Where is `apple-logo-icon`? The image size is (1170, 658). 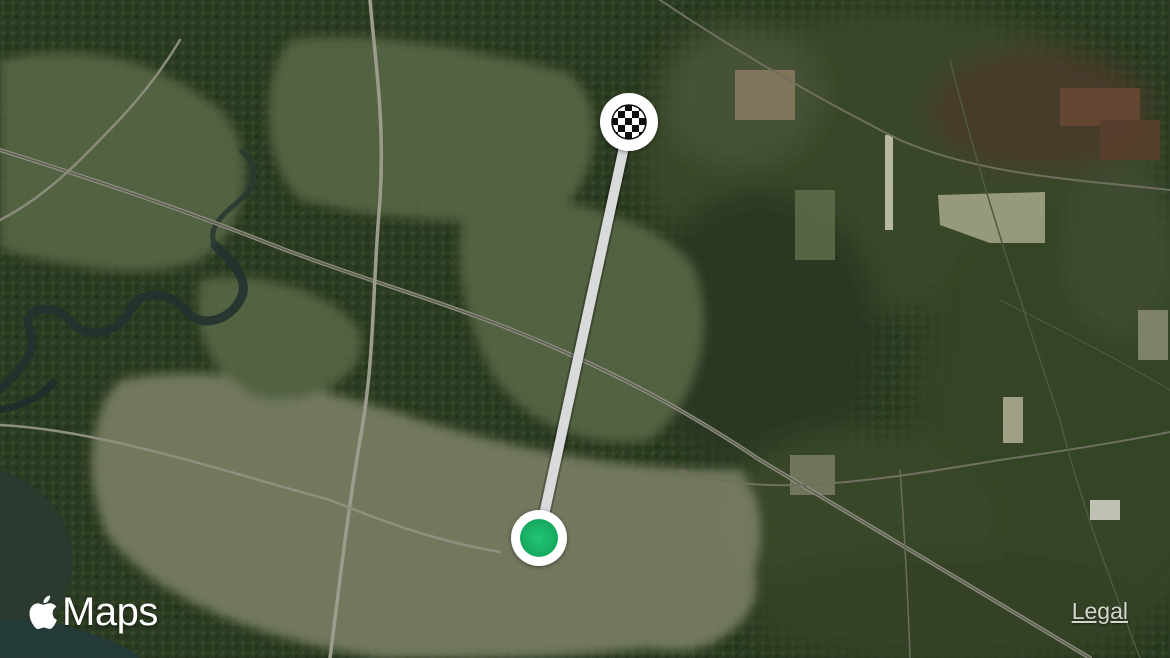 apple-logo-icon is located at coordinates (43, 612).